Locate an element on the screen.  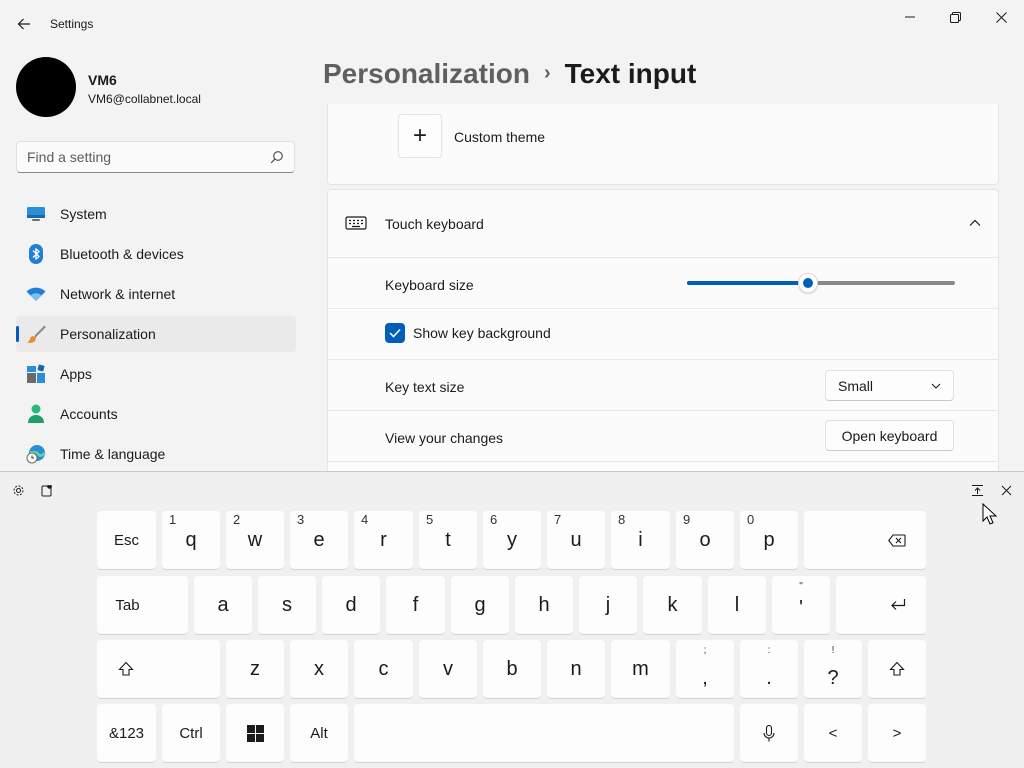
key-b: b is located at coordinates (512, 669).